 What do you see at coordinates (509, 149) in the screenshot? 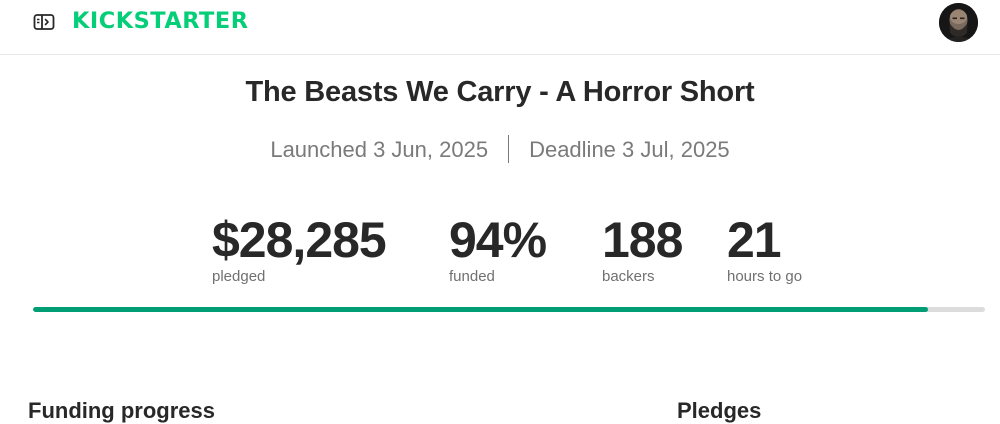
I see `date-divider` at bounding box center [509, 149].